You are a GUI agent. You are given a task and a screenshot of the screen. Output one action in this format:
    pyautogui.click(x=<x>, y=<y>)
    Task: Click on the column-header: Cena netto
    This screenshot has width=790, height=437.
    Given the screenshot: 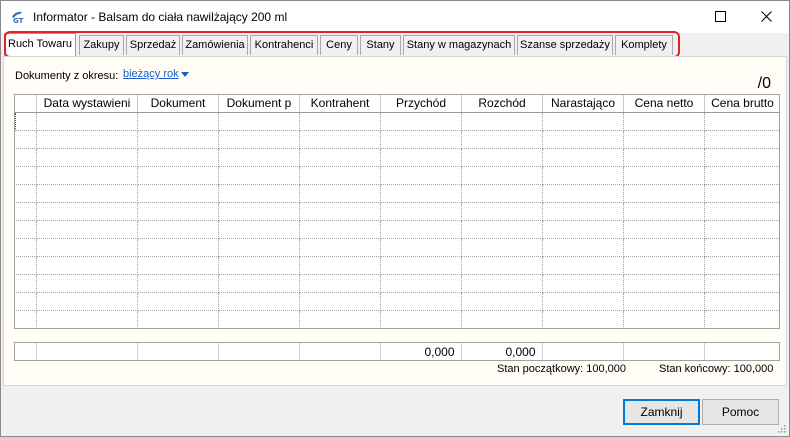 What is the action you would take?
    pyautogui.click(x=664, y=104)
    